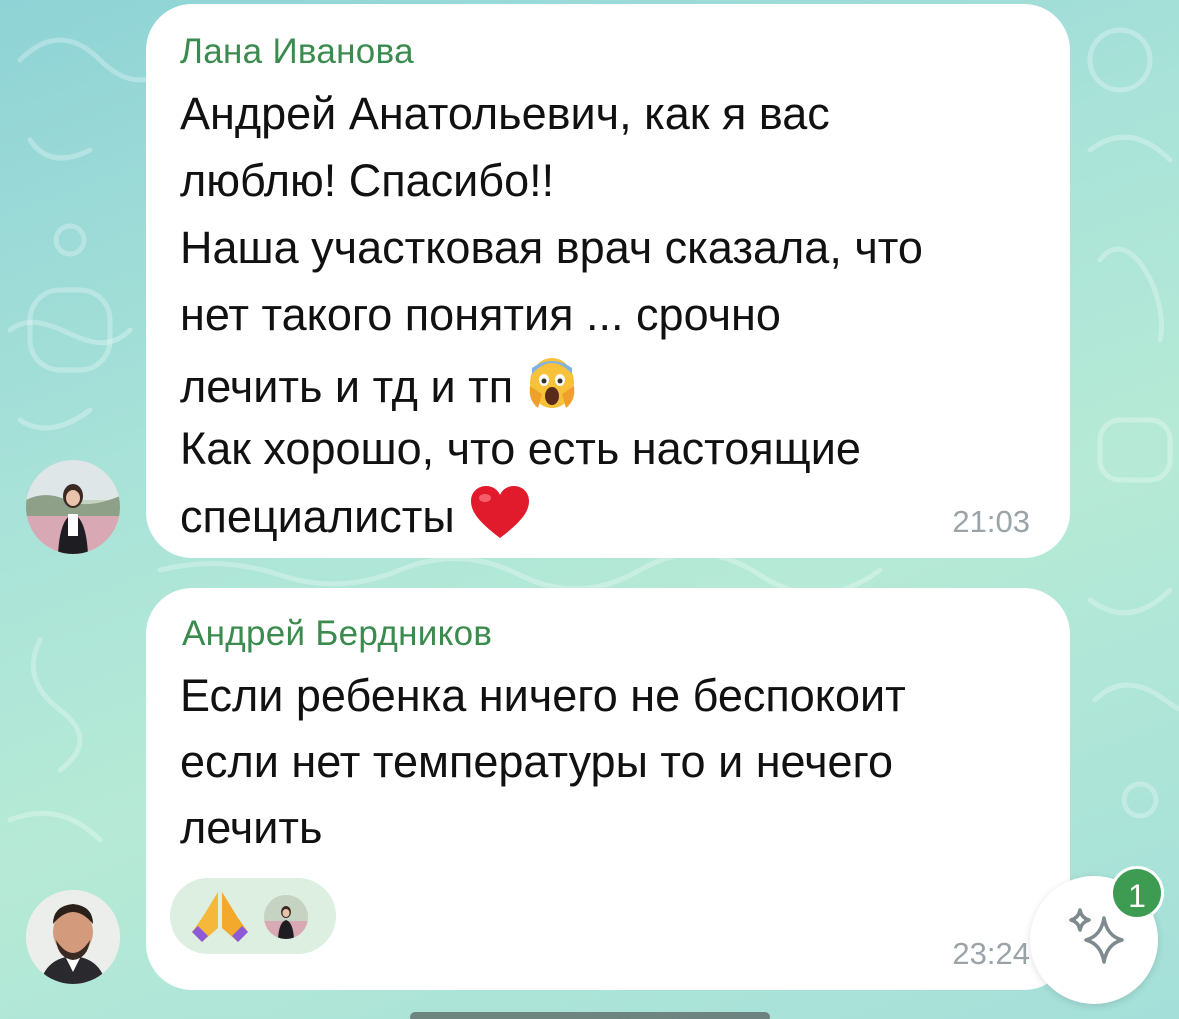 This screenshot has height=1019, width=1179. I want to click on message-text-line: лечить, so click(251, 827).